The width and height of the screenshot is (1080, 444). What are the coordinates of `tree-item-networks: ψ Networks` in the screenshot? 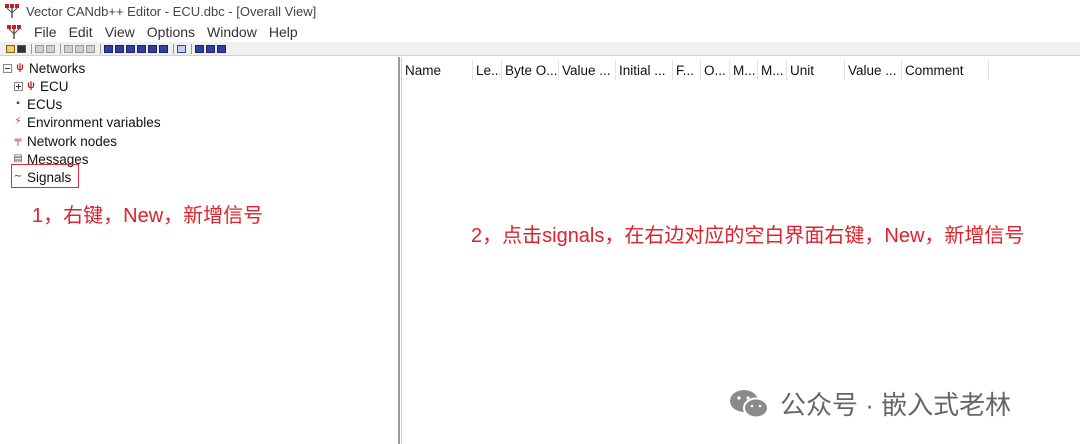 It's located at (44, 68).